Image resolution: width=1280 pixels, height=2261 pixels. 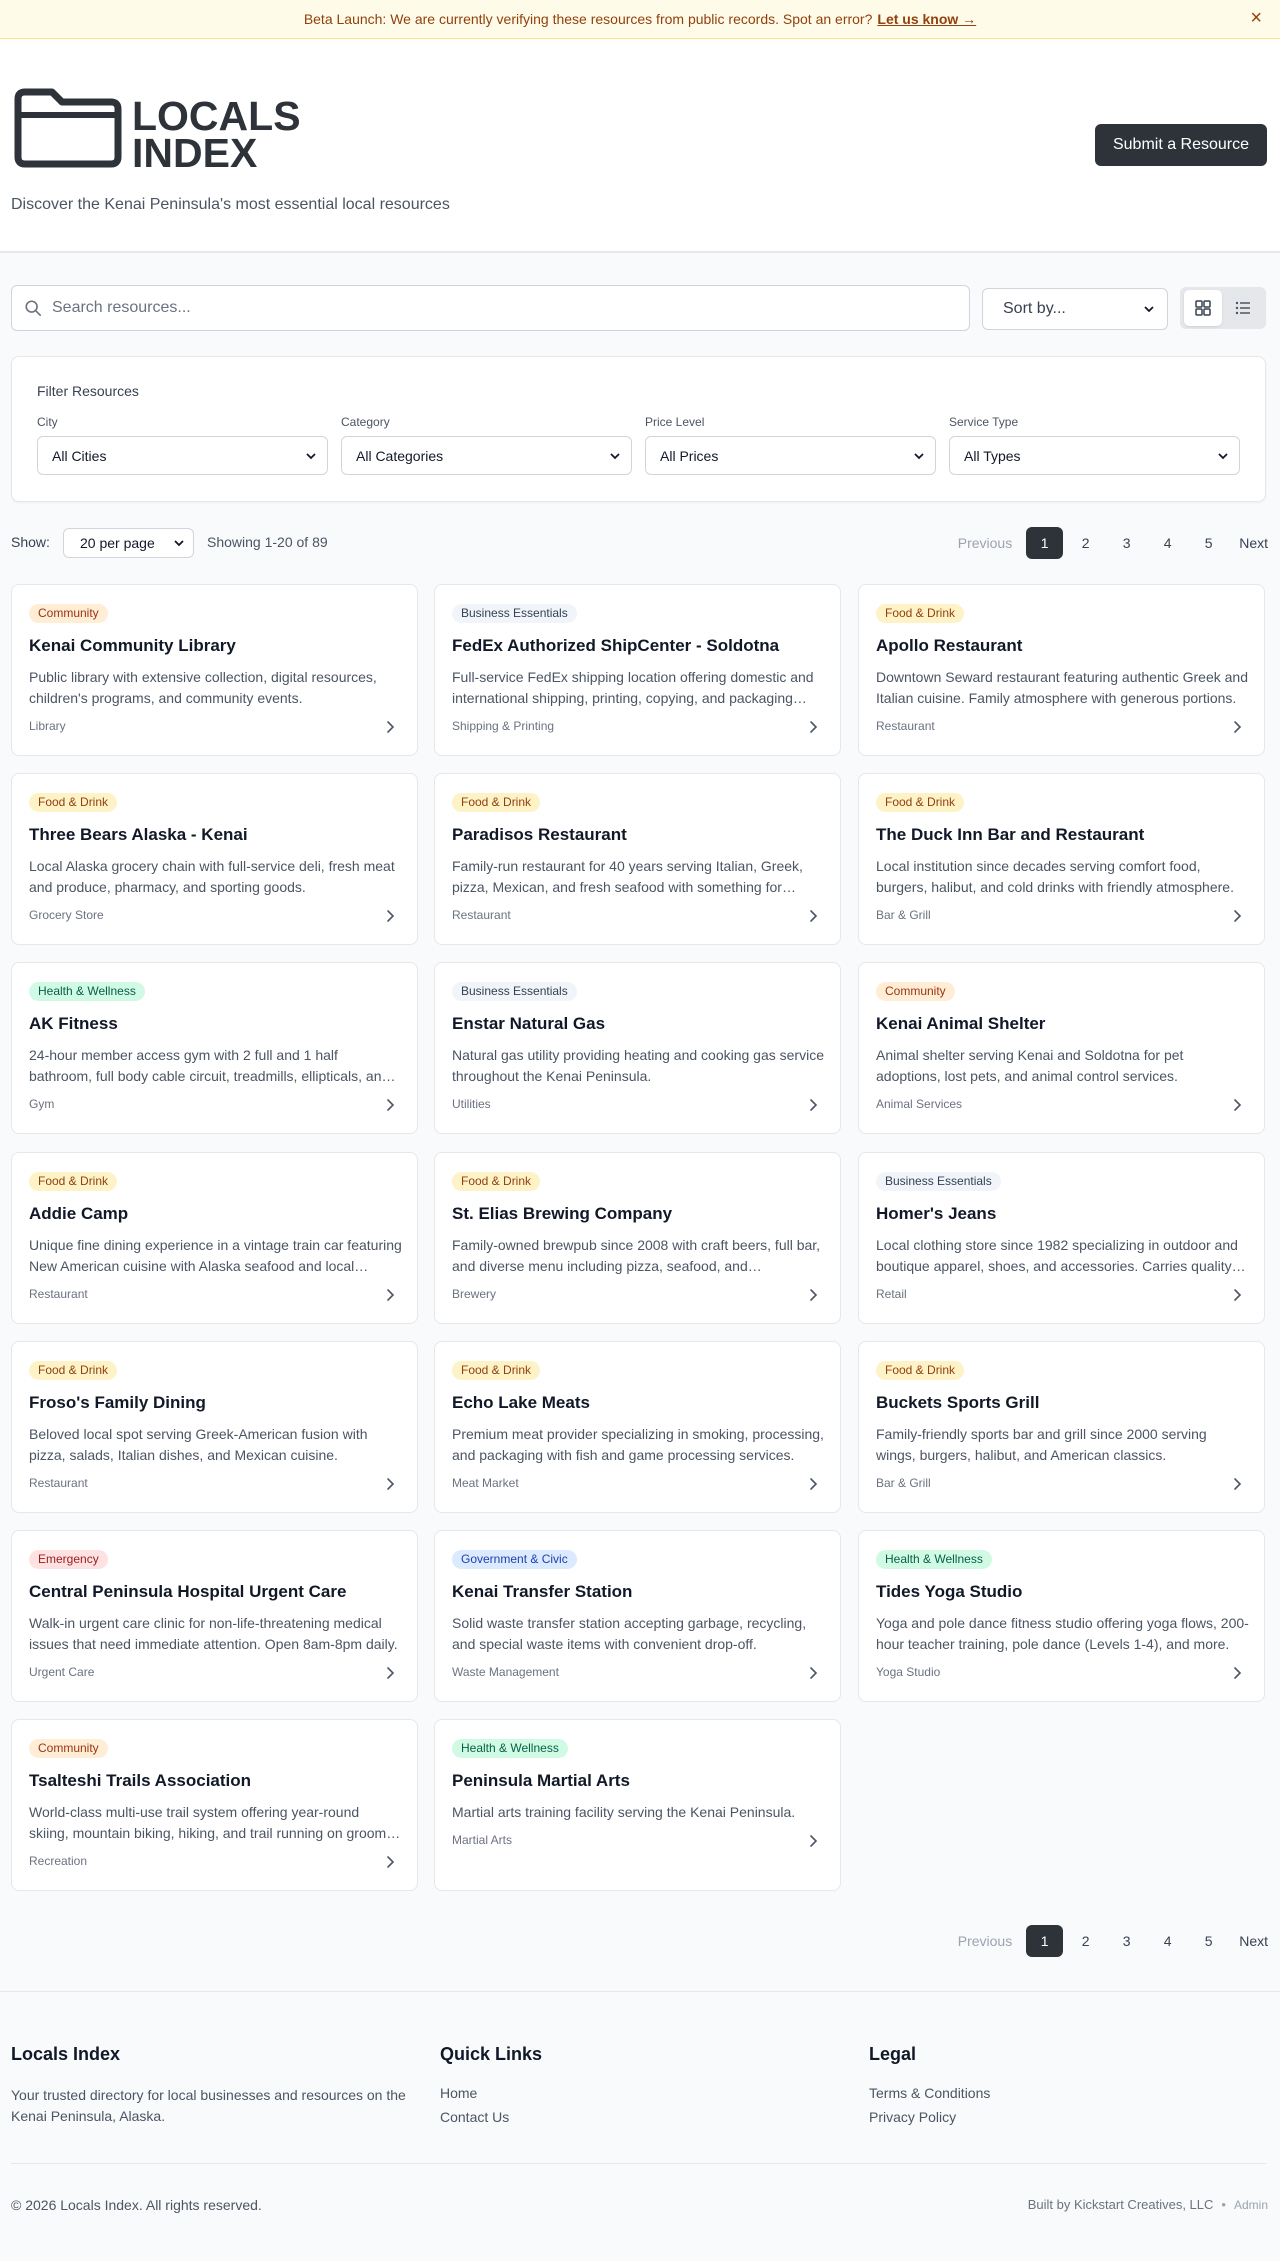 I want to click on service-type: Animal Services, so click(x=919, y=1104).